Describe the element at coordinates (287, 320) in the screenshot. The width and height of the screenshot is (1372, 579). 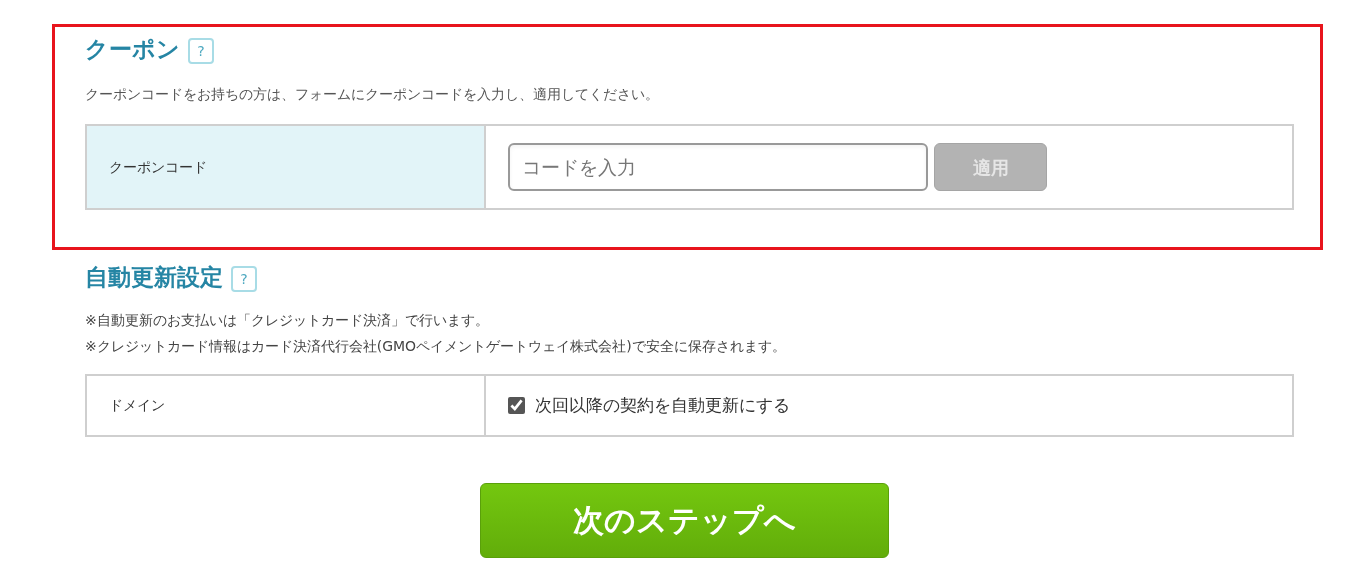
I see `note-text: ※自動更新のお支払いは「クレジットカード決済」で行います。` at that location.